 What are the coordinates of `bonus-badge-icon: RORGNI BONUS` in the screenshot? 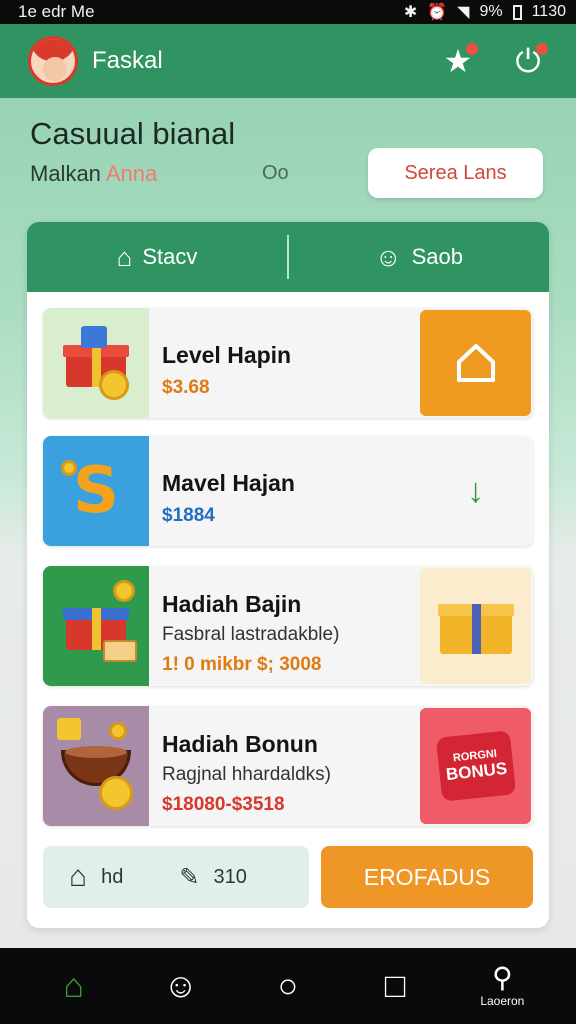 It's located at (475, 766).